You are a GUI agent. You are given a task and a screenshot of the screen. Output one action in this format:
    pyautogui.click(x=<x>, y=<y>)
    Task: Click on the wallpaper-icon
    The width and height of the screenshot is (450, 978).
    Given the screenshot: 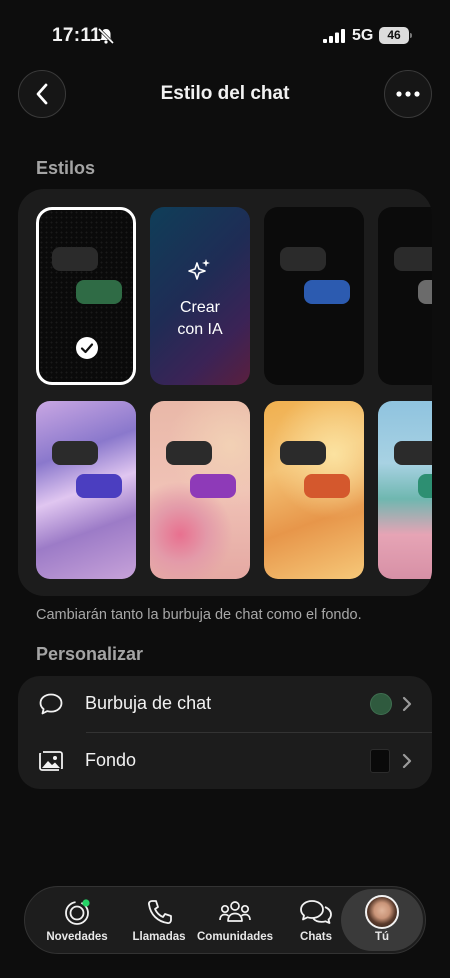 What is the action you would take?
    pyautogui.click(x=51, y=761)
    